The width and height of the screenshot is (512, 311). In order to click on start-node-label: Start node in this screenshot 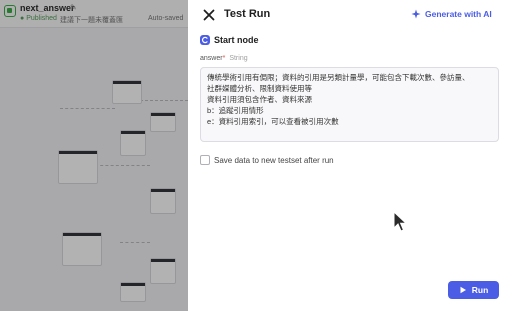, I will do `click(236, 40)`.